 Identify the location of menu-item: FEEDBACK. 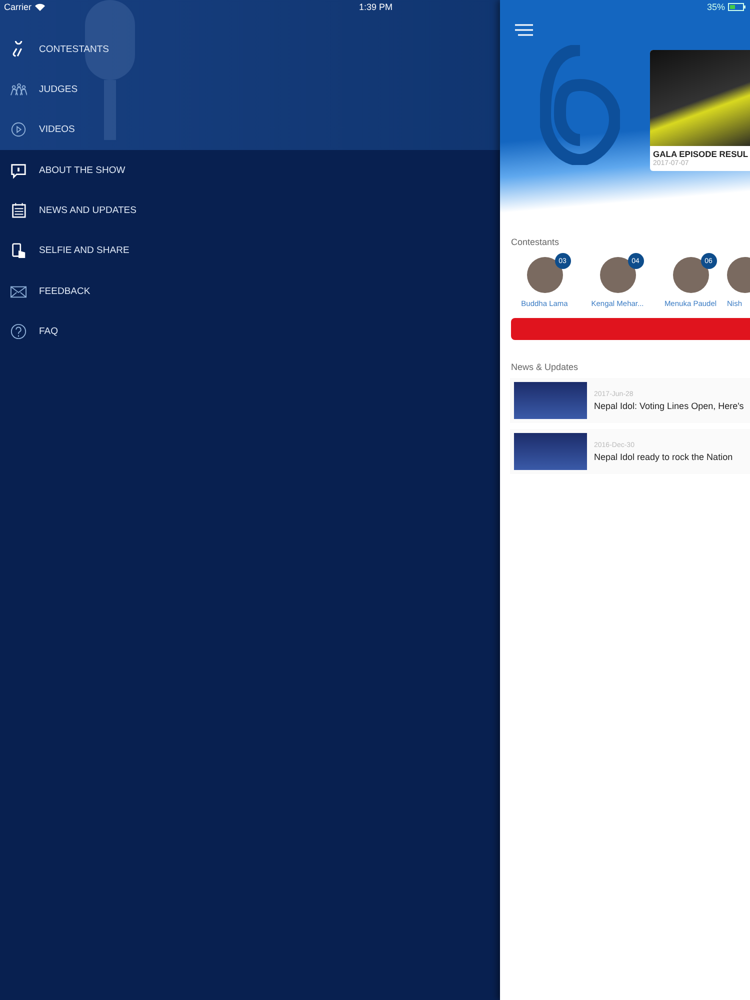
(250, 291).